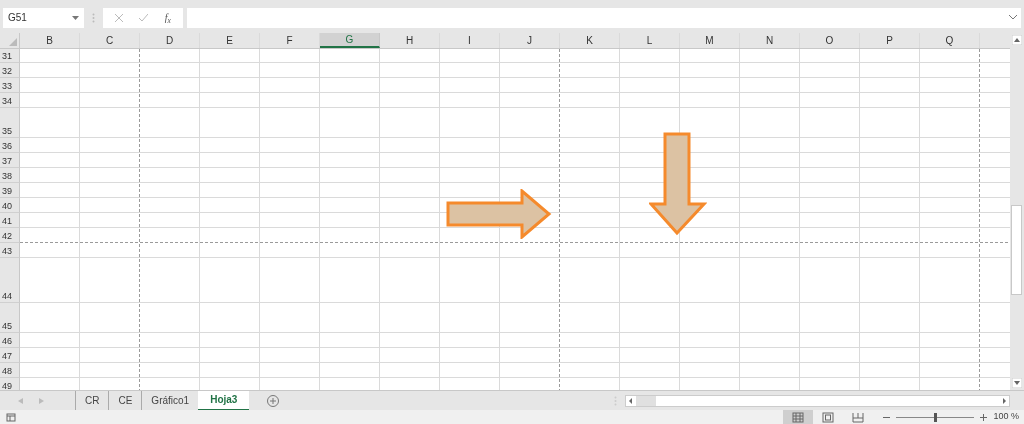 The height and width of the screenshot is (424, 1024). I want to click on column-header: D, so click(170, 40).